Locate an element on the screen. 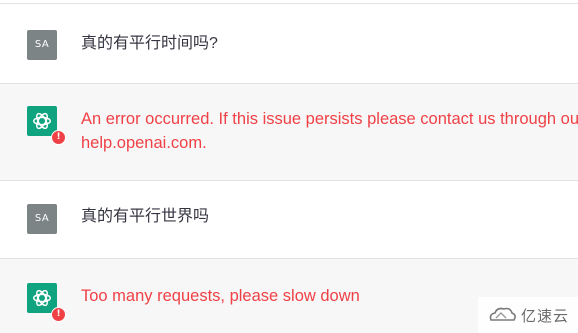 This screenshot has height=333, width=578. watermark-text: 亿速云 is located at coordinates (544, 315).